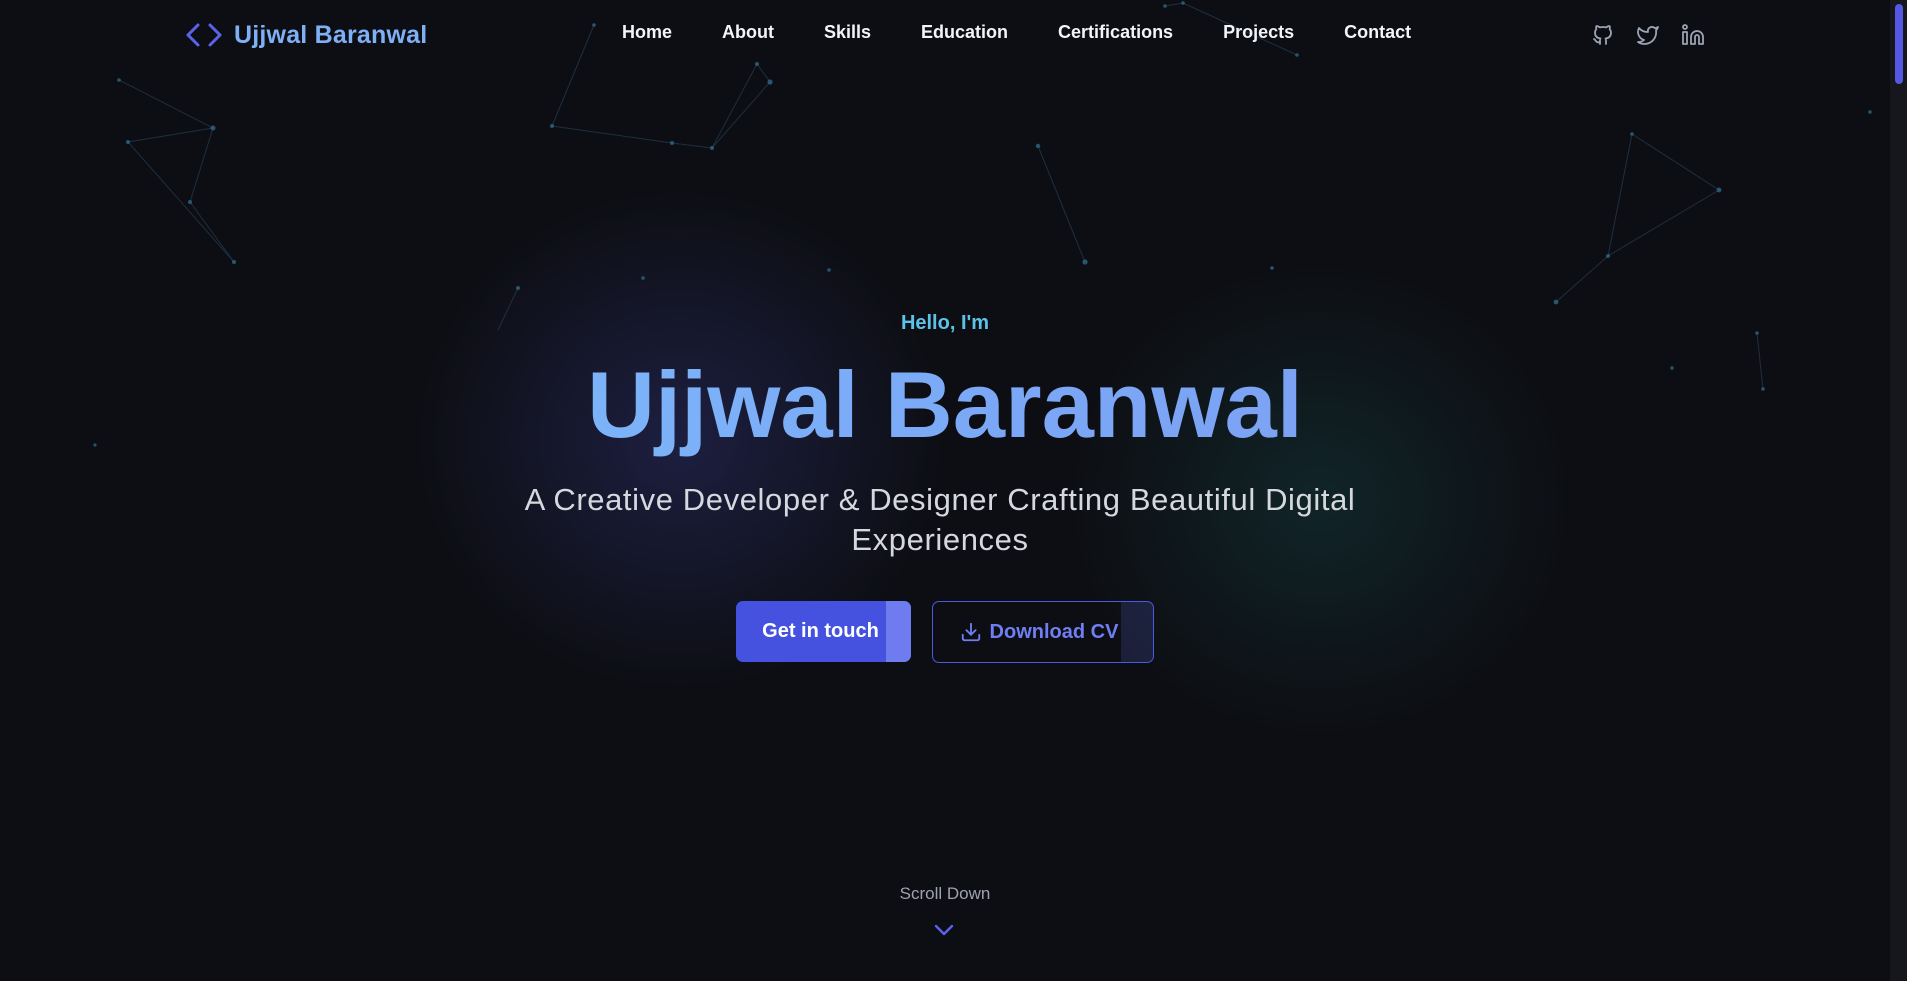 This screenshot has height=981, width=1907. I want to click on get-in-touch-button: Get in touch, so click(823, 631).